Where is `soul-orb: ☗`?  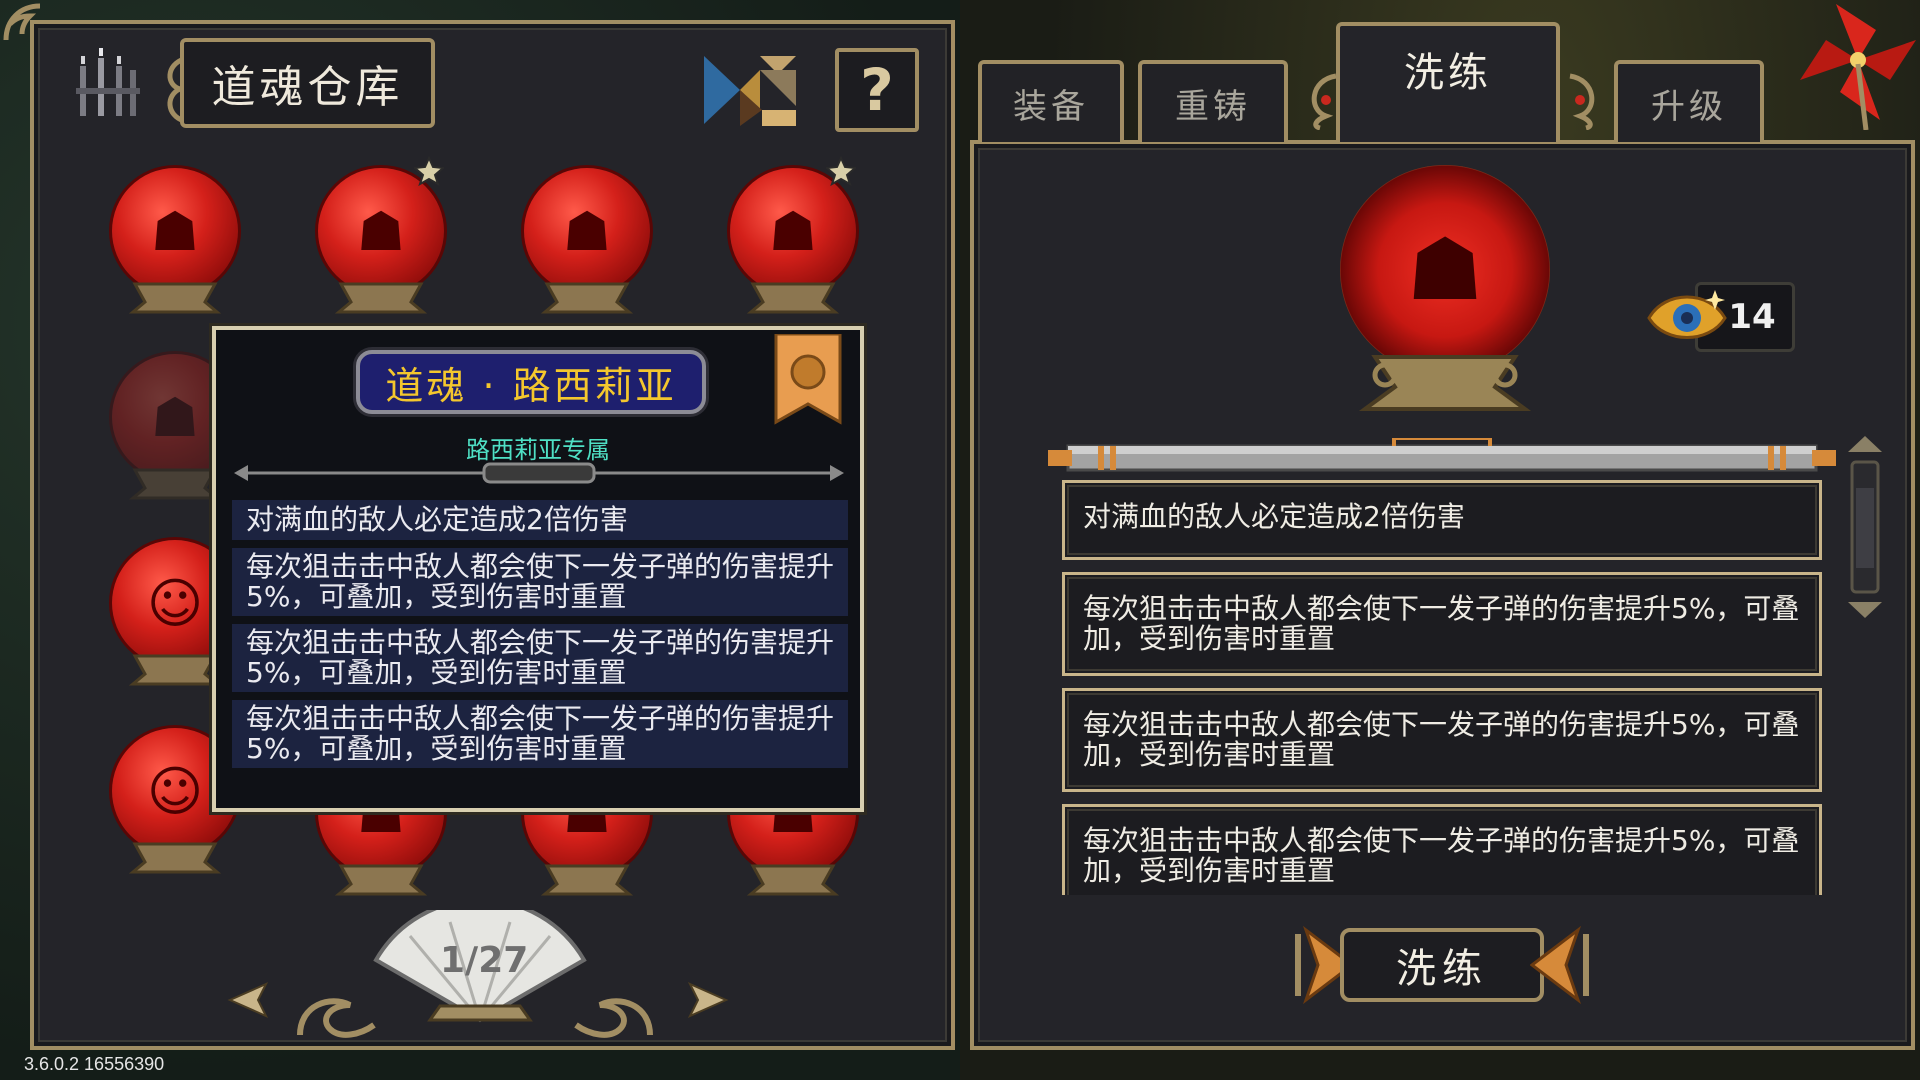
soul-orb: ☗ is located at coordinates (1445, 270).